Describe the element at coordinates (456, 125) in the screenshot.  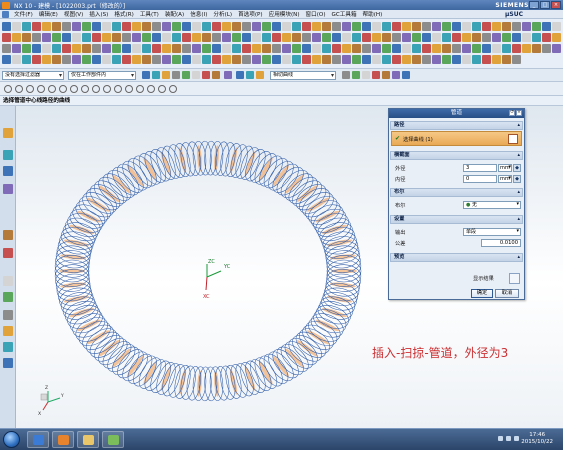
I see `group-path: 路径 ▴` at that location.